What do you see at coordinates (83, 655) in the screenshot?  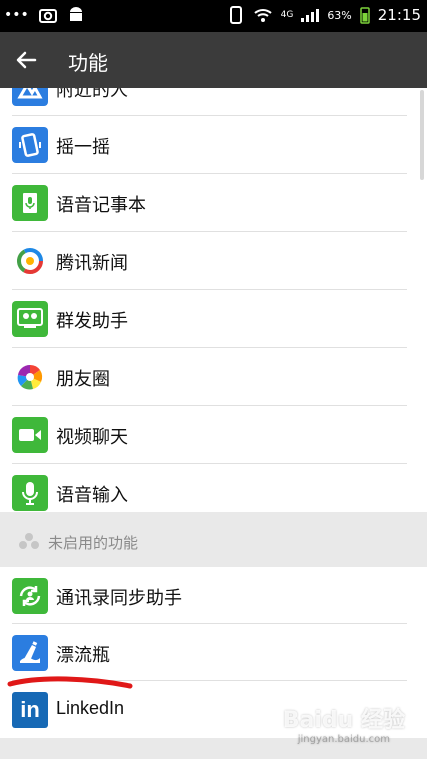 I see `item-label: 漂流瓶` at bounding box center [83, 655].